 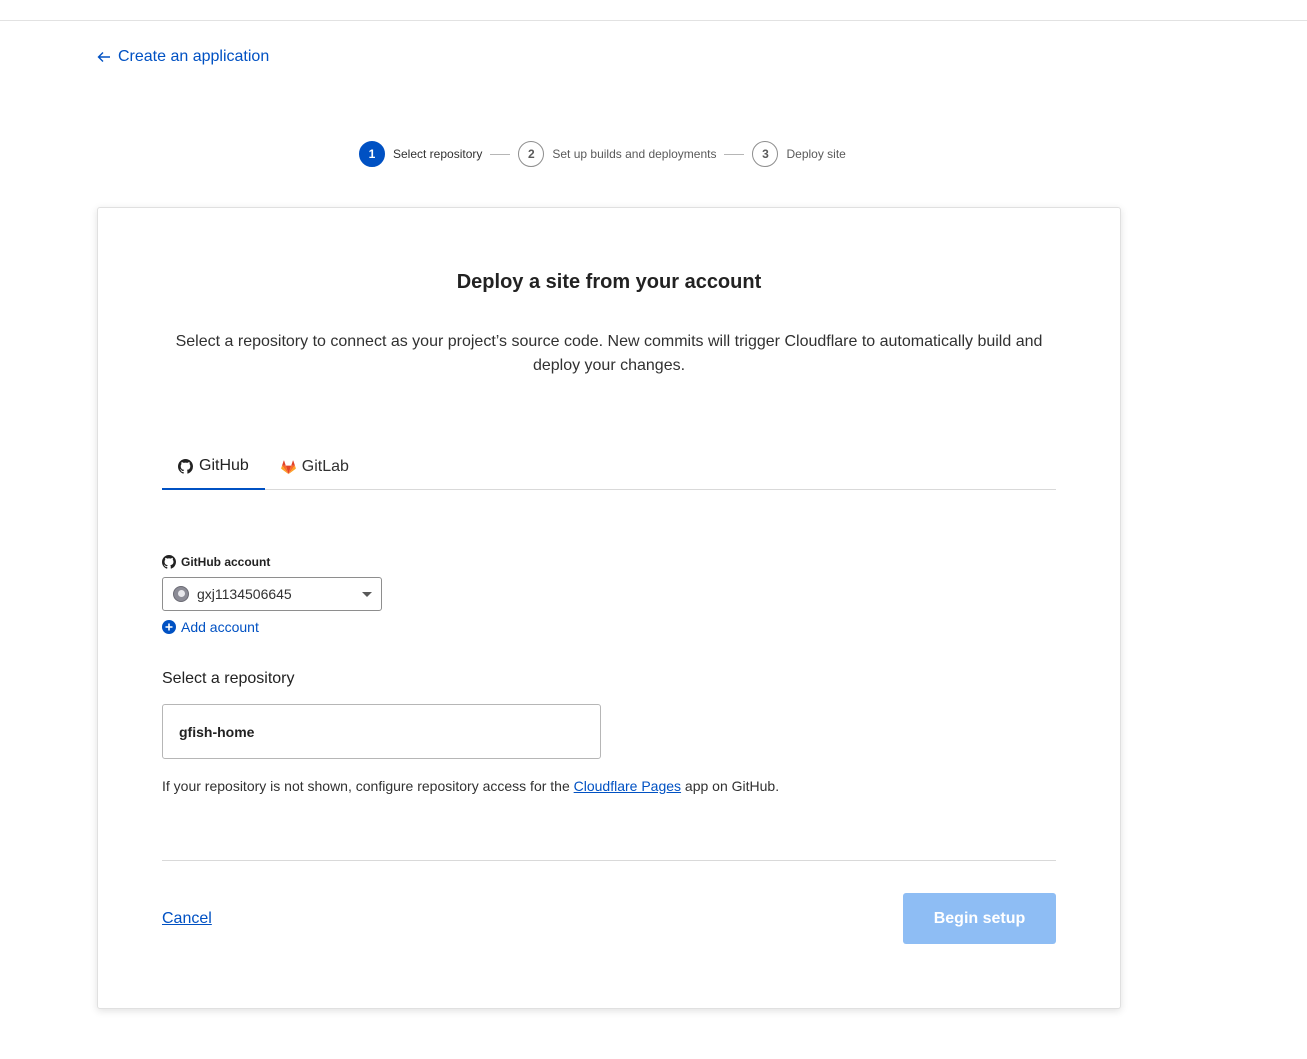 What do you see at coordinates (609, 282) in the screenshot?
I see `card-title: Deploy a site from your account` at bounding box center [609, 282].